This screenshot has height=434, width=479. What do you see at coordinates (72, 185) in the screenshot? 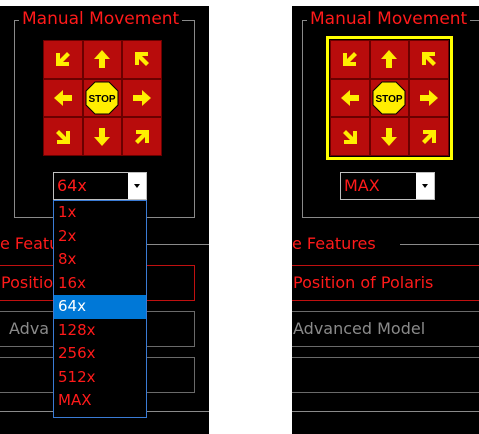
I see `speed-select-value: 64x` at bounding box center [72, 185].